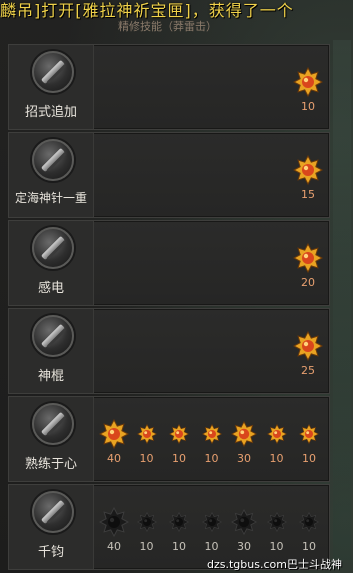 The width and height of the screenshot is (353, 573). Describe the element at coordinates (167, 26) in the screenshot. I see `panel-subtitle: 精修技能（莽雷击）` at that location.